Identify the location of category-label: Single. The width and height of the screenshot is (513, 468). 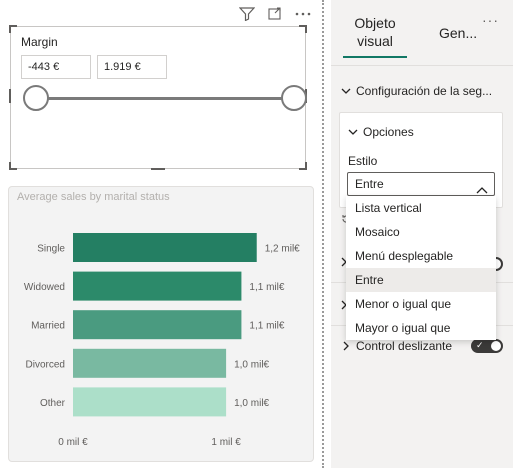
(51, 249).